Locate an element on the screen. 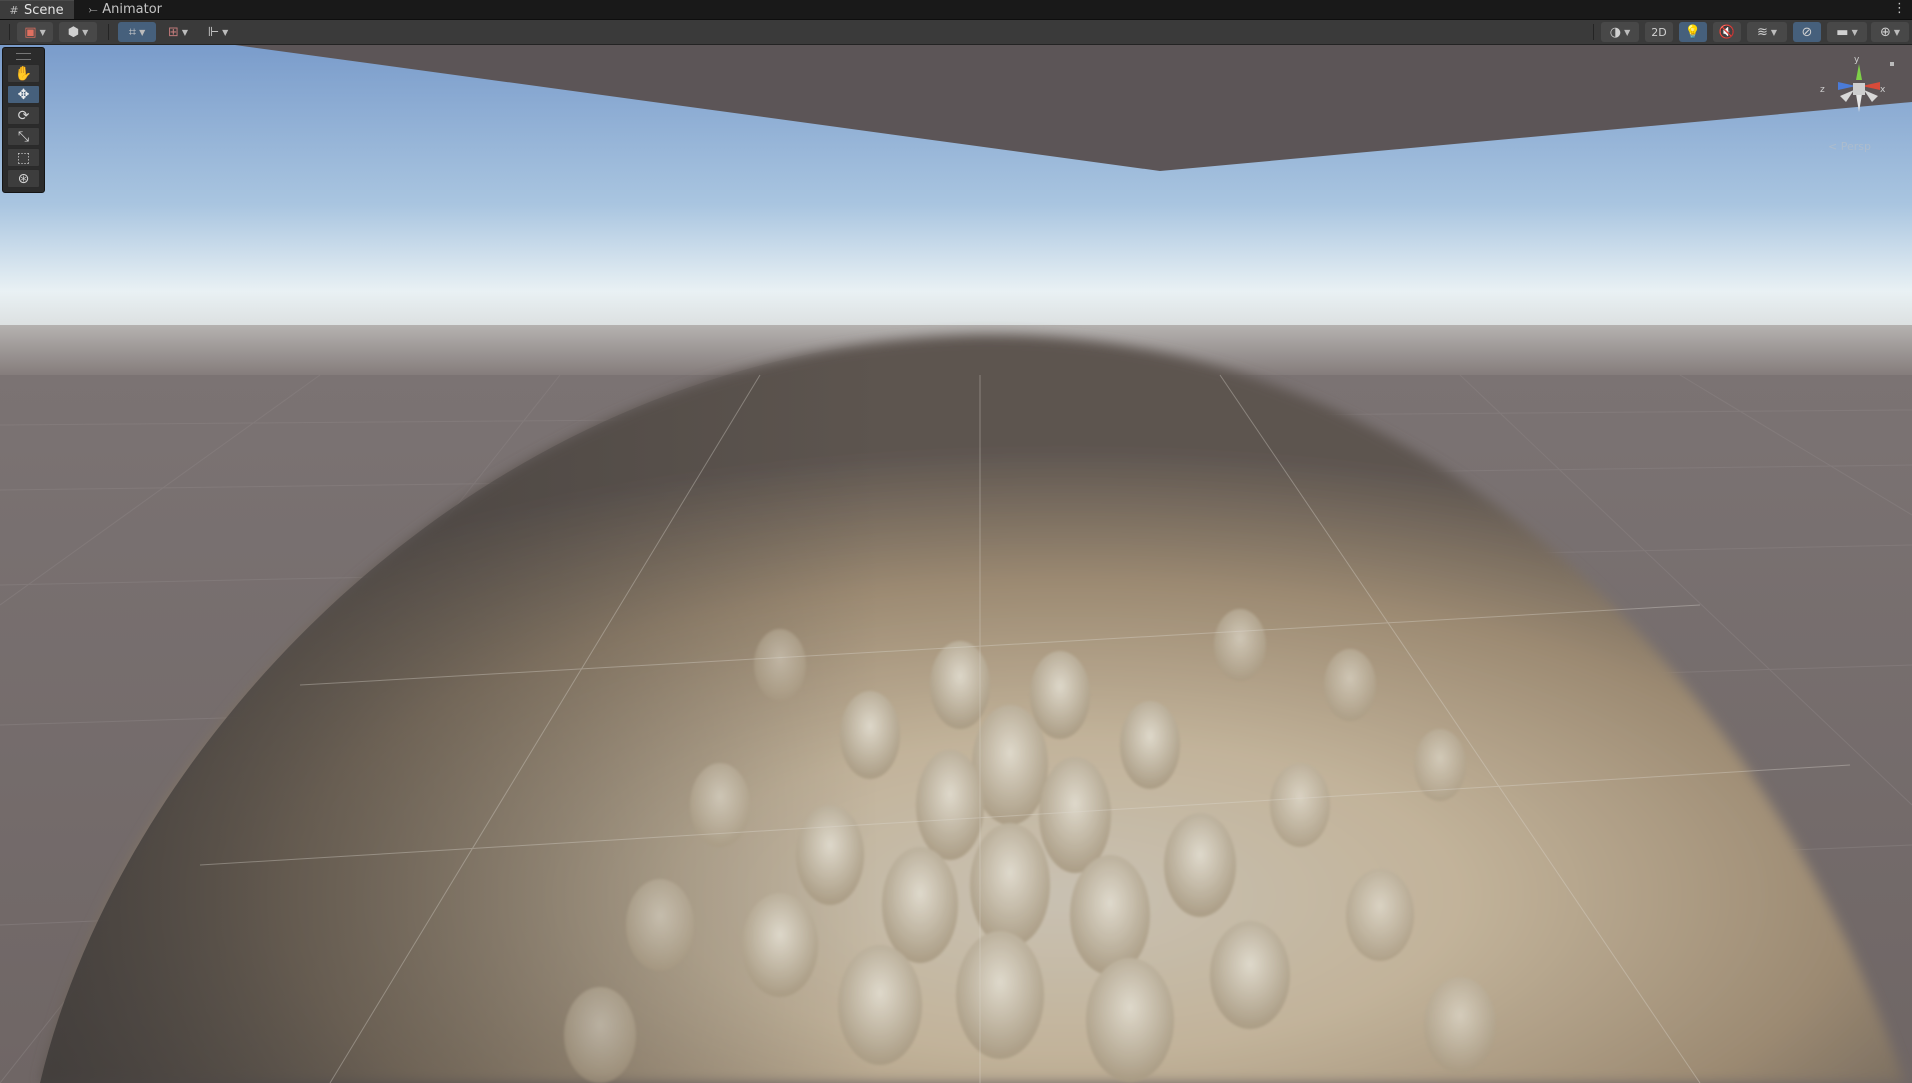 This screenshot has width=1912, height=1083. shading-cube-icon: ⬢ is located at coordinates (73, 32).